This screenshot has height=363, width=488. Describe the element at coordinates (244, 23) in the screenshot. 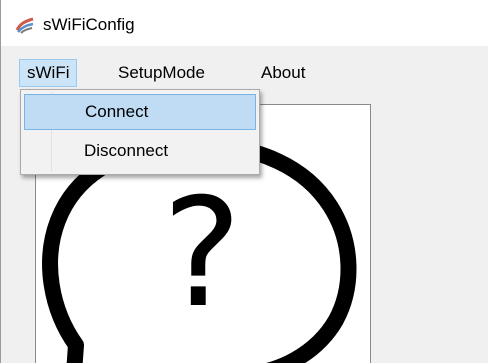

I see `title-bar: sWiFiConfig` at that location.